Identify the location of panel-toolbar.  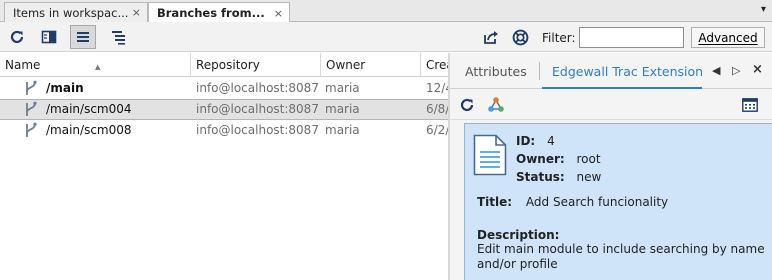
(611, 105).